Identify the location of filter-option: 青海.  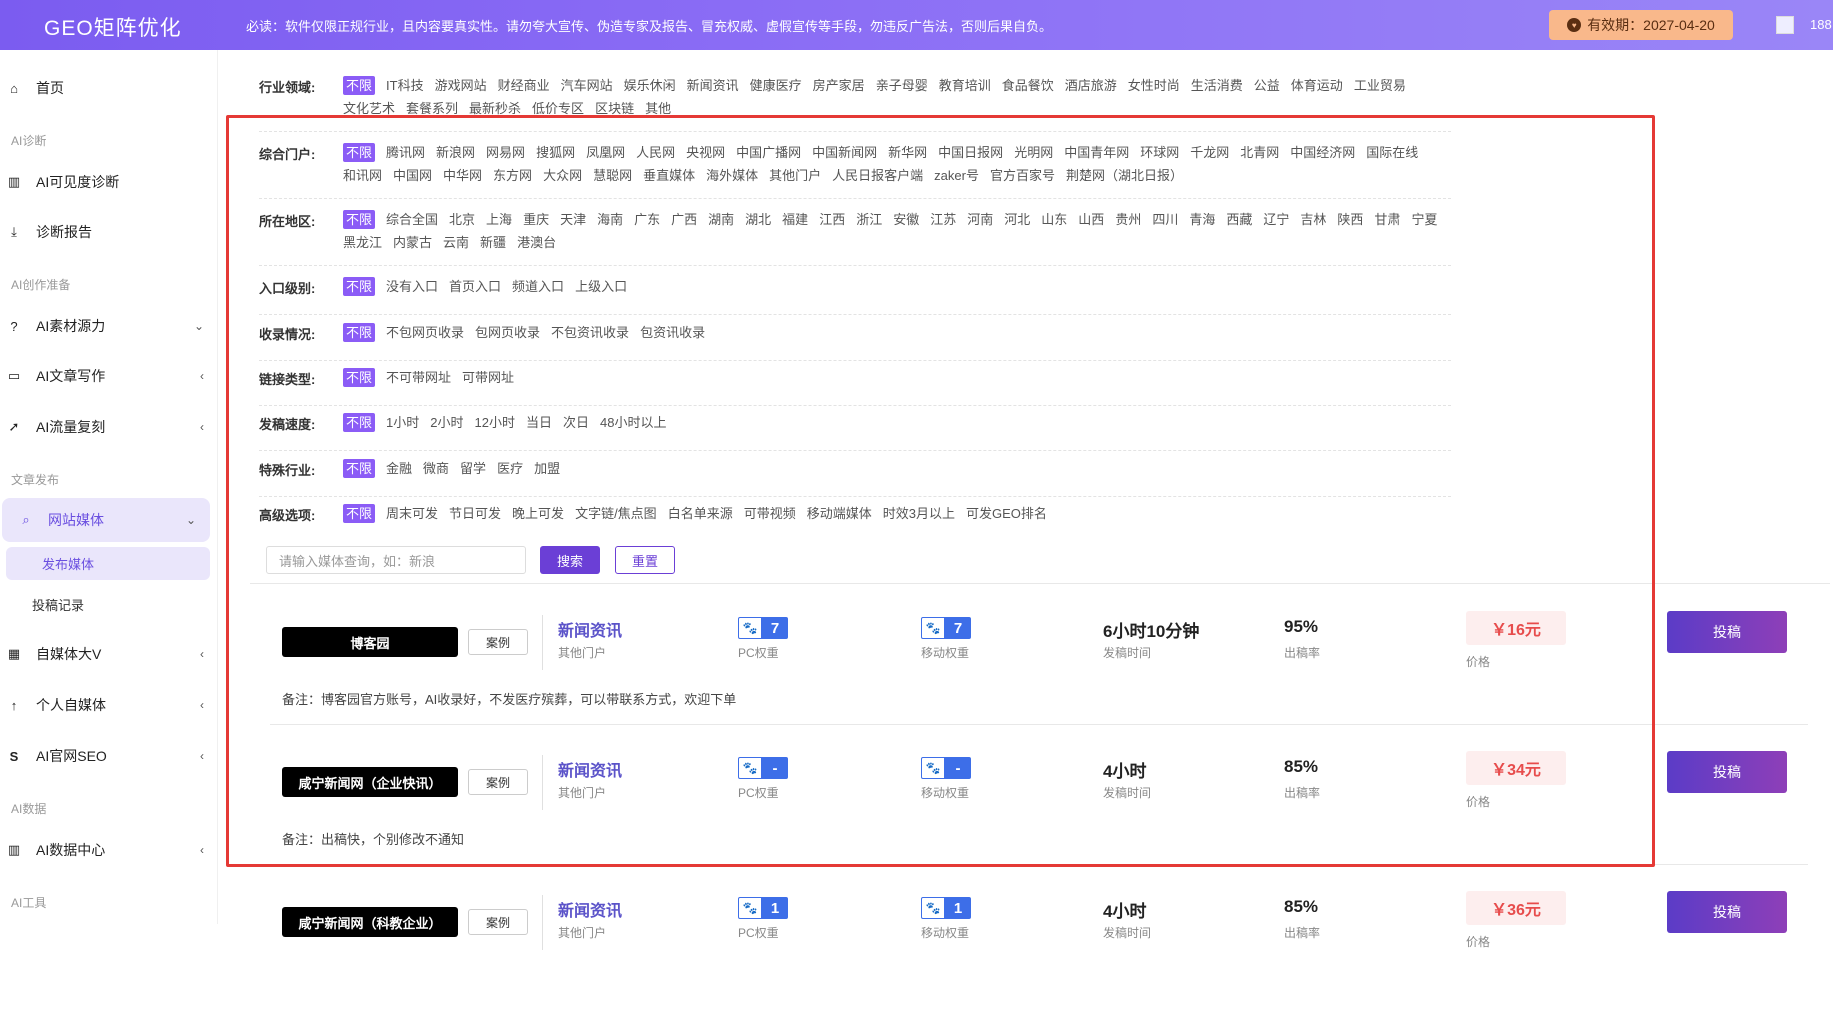
(1202, 219).